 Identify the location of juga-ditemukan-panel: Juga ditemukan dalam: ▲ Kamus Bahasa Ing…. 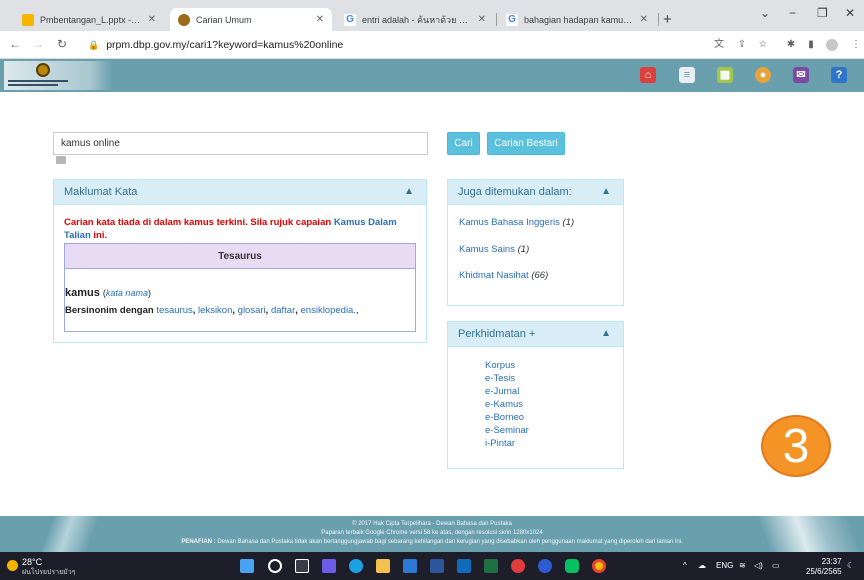
(535, 242).